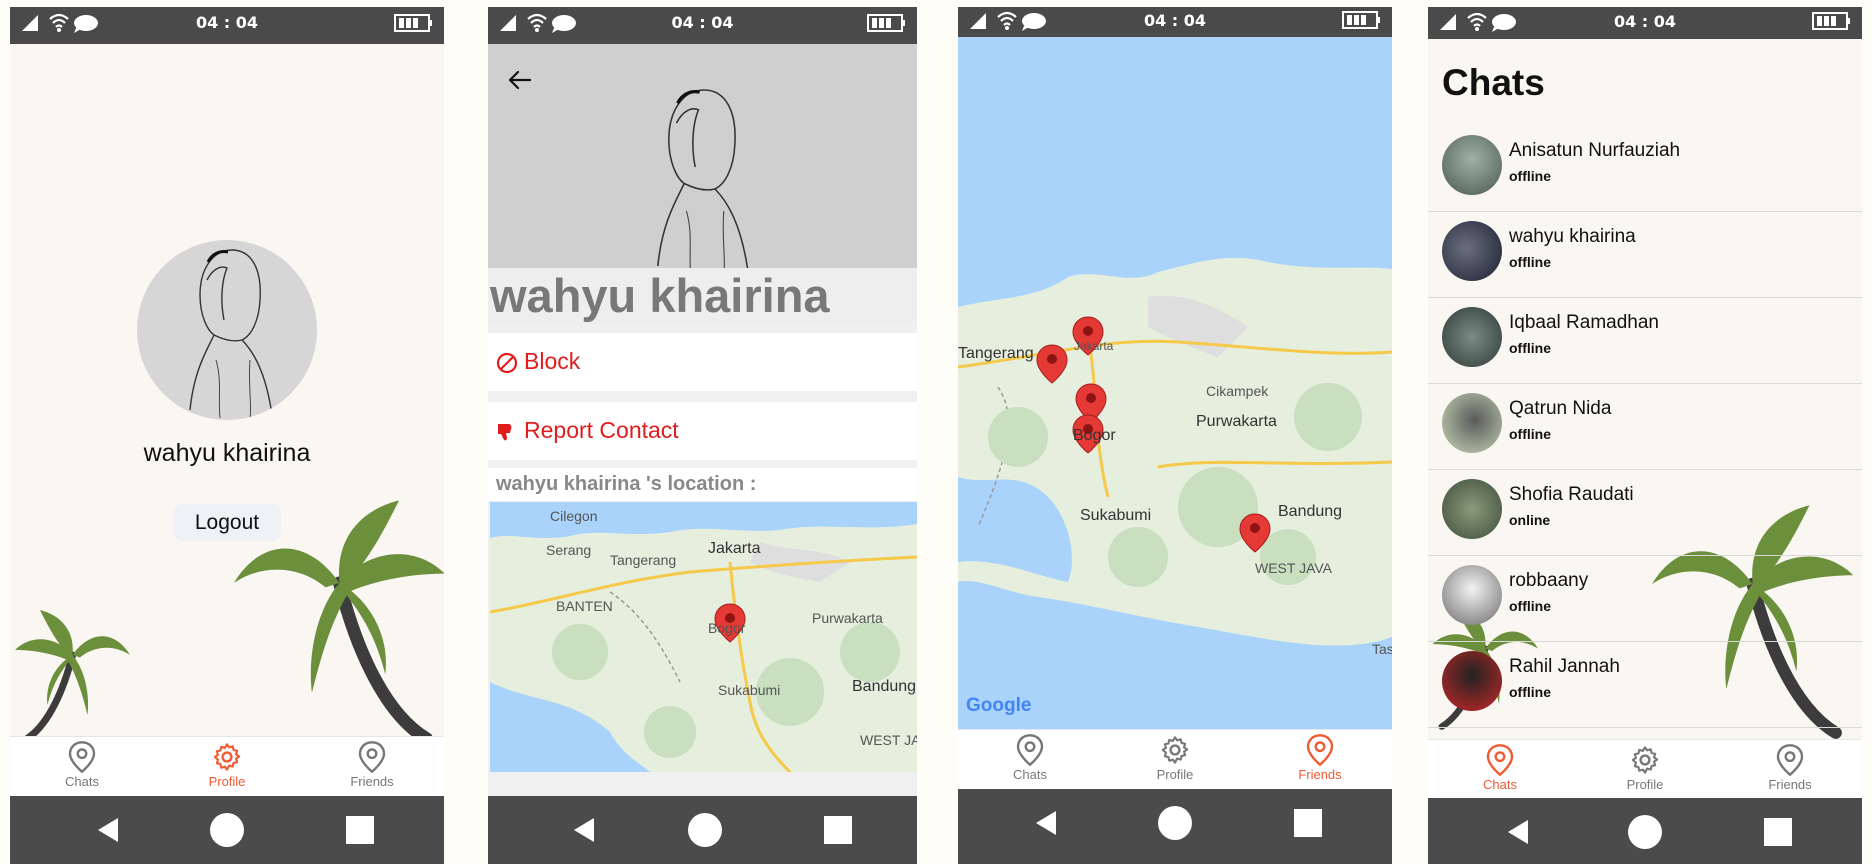 The width and height of the screenshot is (1872, 864). Describe the element at coordinates (1645, 598) in the screenshot. I see `chat-list-item: robbaany offline` at that location.